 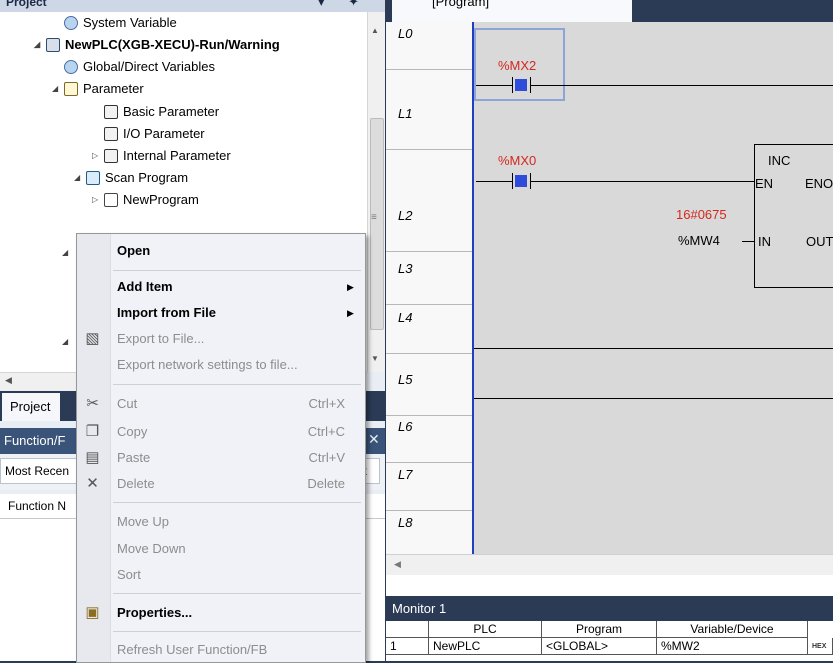 I want to click on row-header: L3, so click(x=429, y=281).